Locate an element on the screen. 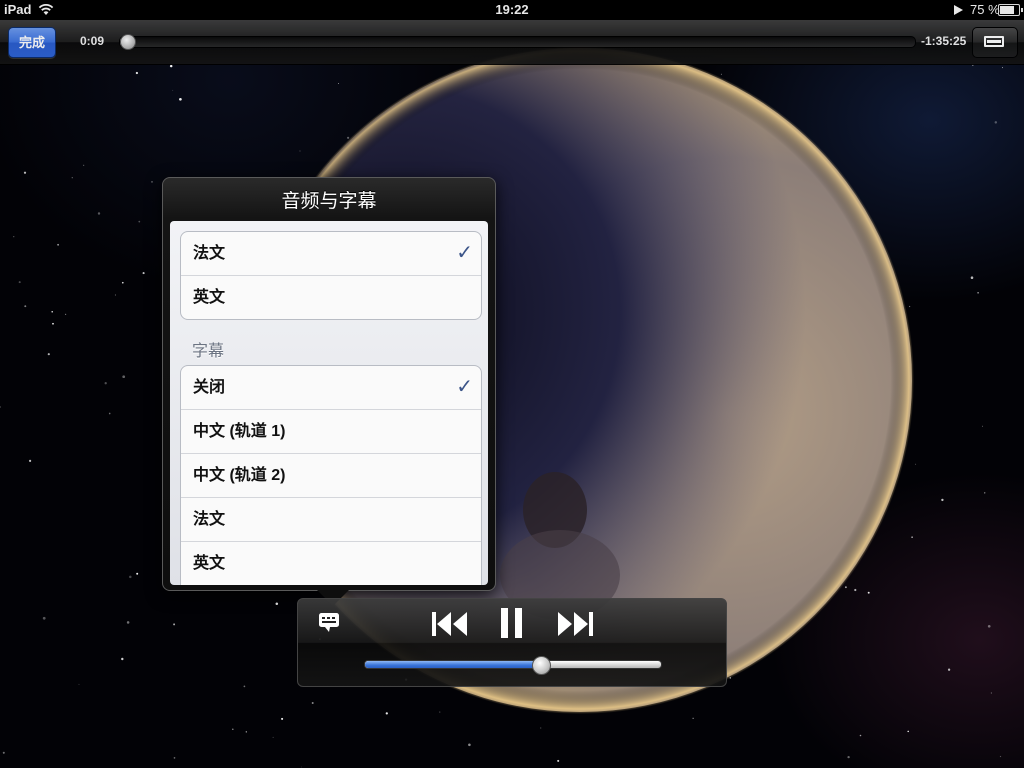 Image resolution: width=1024 pixels, height=768 pixels. audio-track-row: 英文 is located at coordinates (331, 297).